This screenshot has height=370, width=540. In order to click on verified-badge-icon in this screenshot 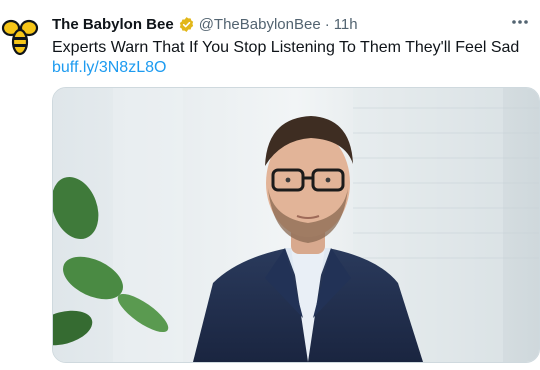, I will do `click(186, 24)`.